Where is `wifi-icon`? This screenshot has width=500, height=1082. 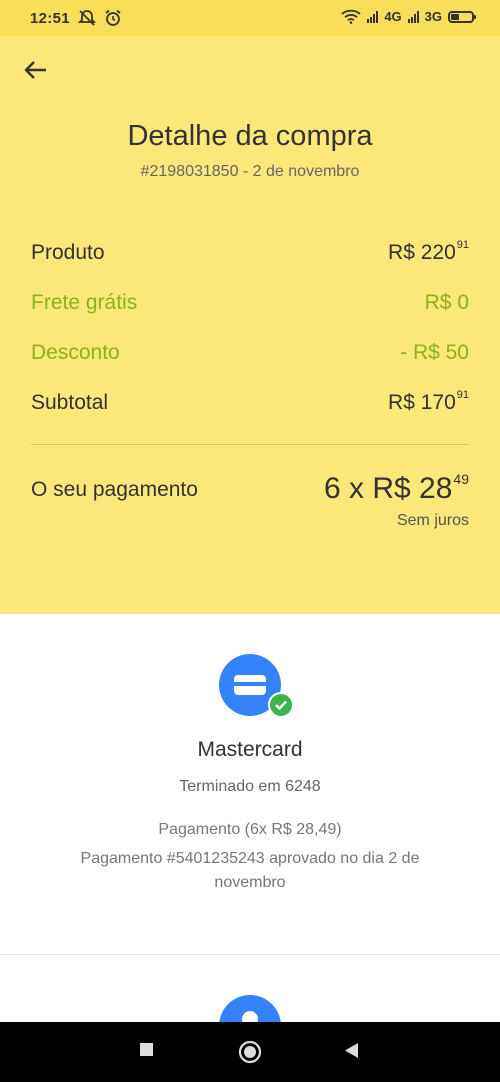 wifi-icon is located at coordinates (351, 16).